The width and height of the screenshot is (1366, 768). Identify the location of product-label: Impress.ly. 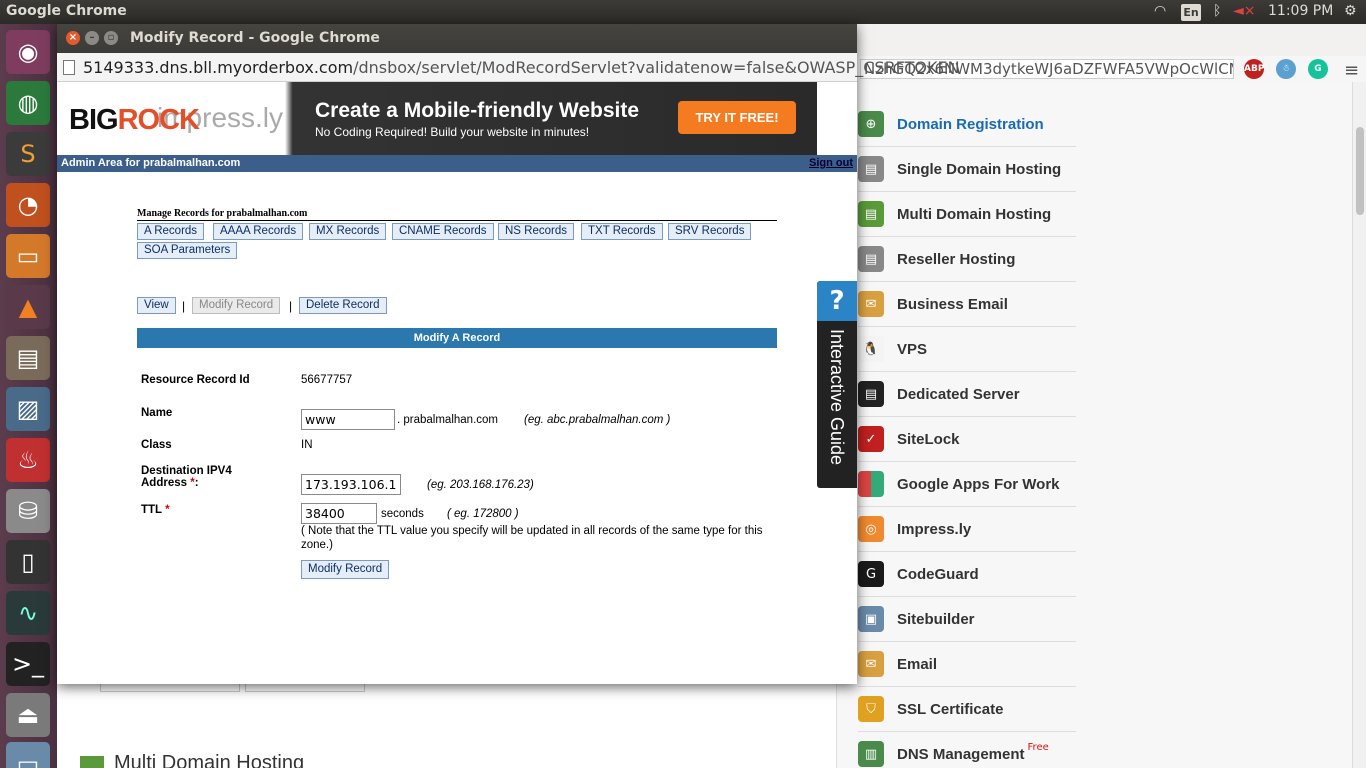
(934, 529).